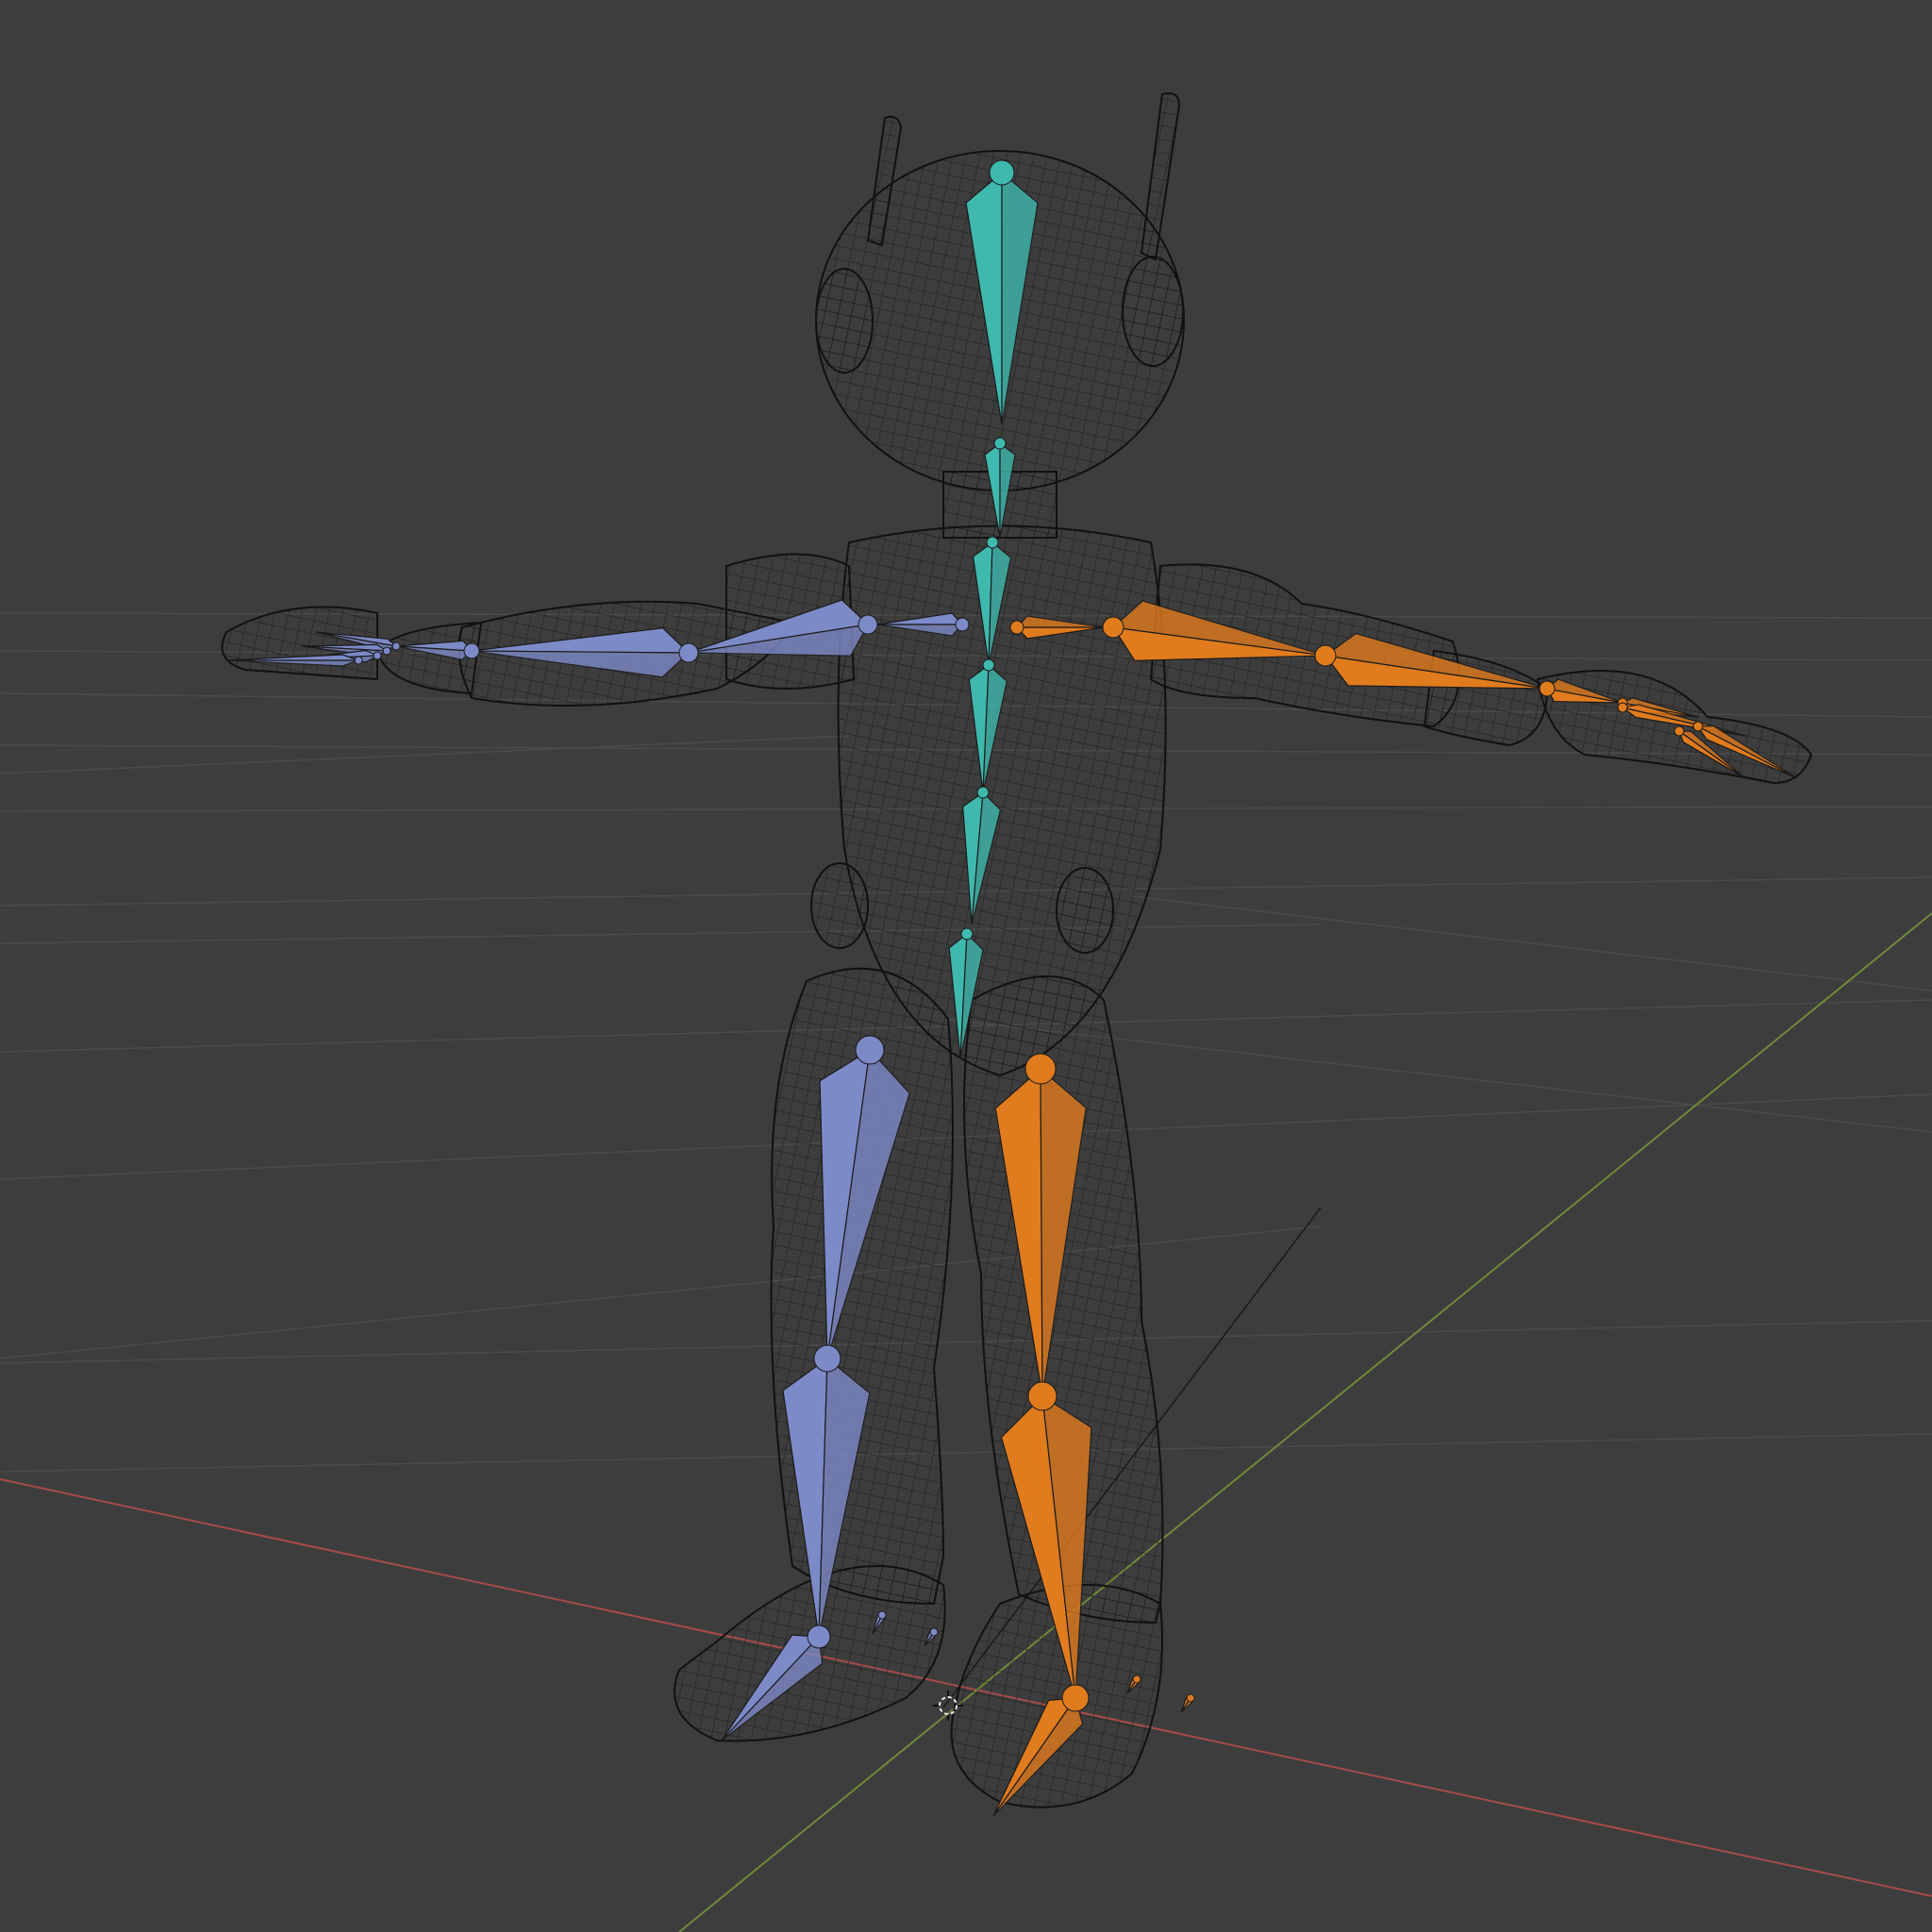  I want to click on bone-finger-left-4-head-joint, so click(358, 660).